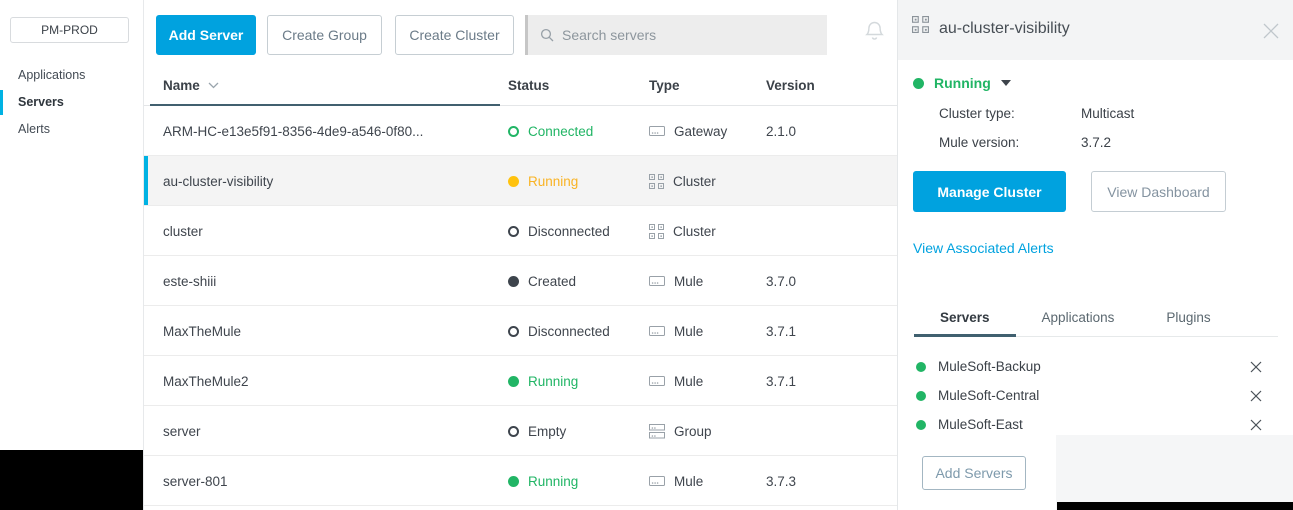  I want to click on table-row: server-801 Running Mule 3.7.3, so click(520, 481).